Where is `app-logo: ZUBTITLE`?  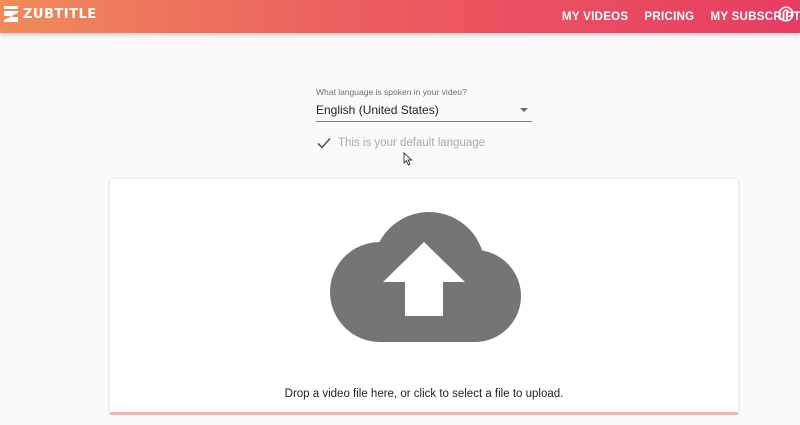
app-logo: ZUBTITLE is located at coordinates (50, 14).